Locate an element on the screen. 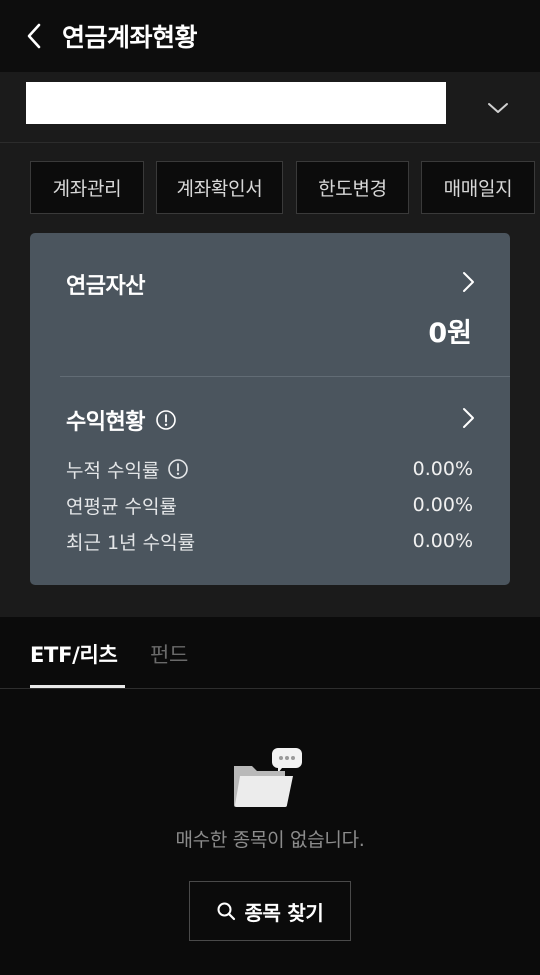 This screenshot has height=975, width=540. holdings-tabs: ETF/리츠 펀드 is located at coordinates (270, 653).